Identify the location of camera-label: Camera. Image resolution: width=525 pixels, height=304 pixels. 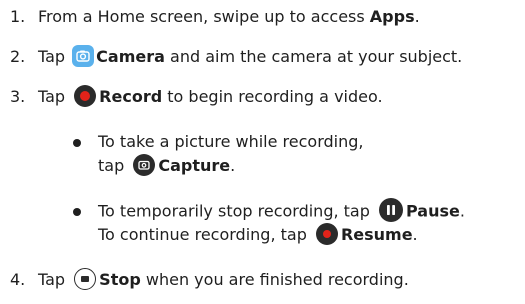
(130, 56).